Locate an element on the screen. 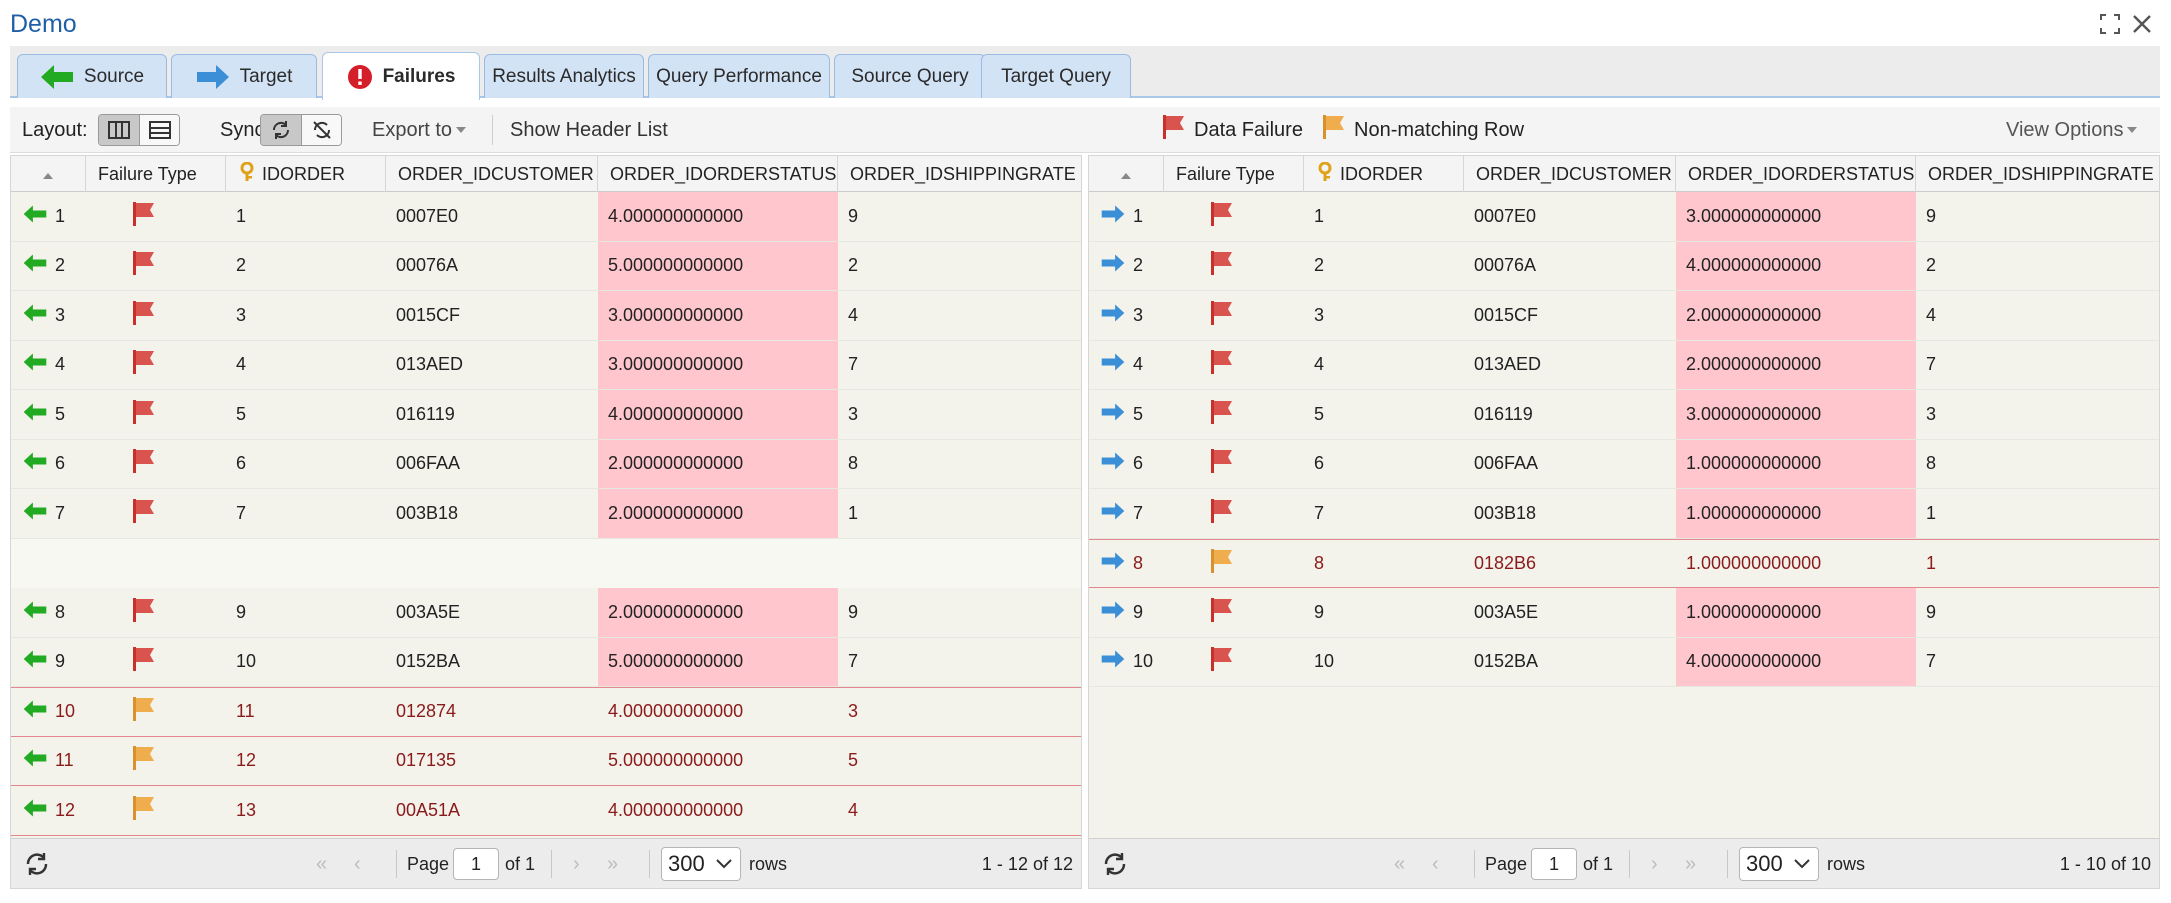  table-row: 5 5 016119 3.000000000000 3 is located at coordinates (1624, 415).